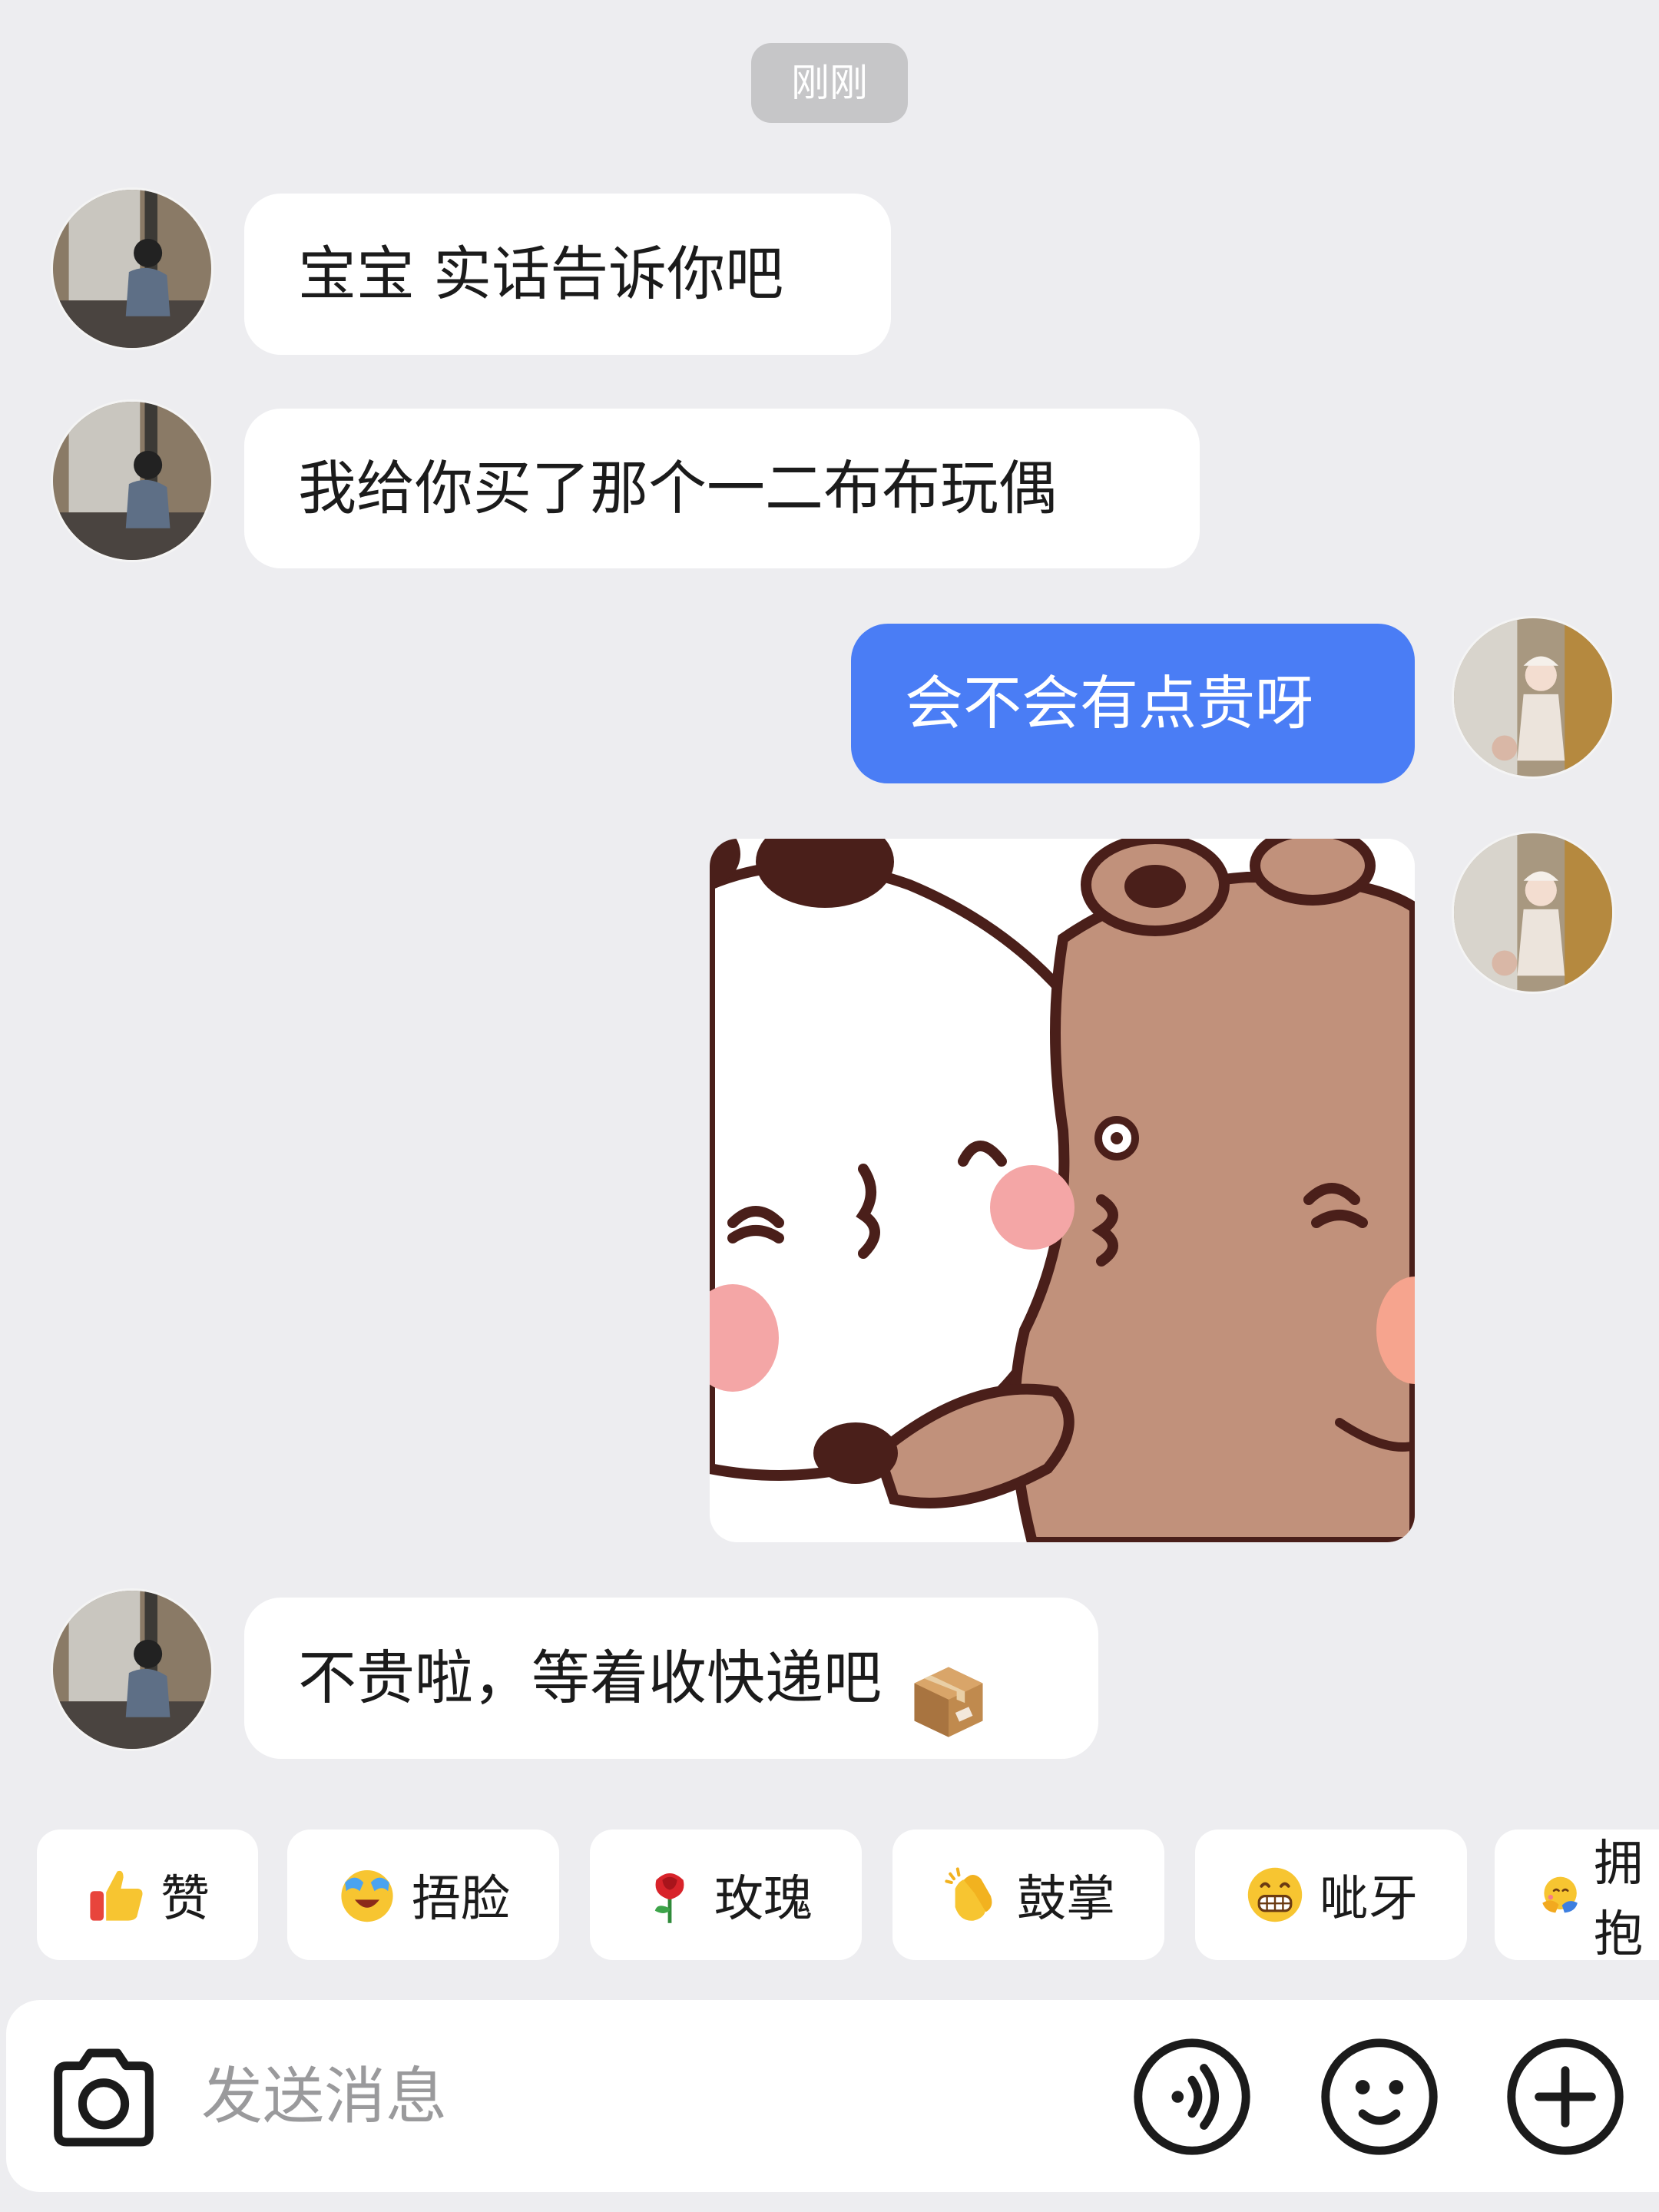  I want to click on reaction-button-hug: 拥抱, so click(1577, 1895).